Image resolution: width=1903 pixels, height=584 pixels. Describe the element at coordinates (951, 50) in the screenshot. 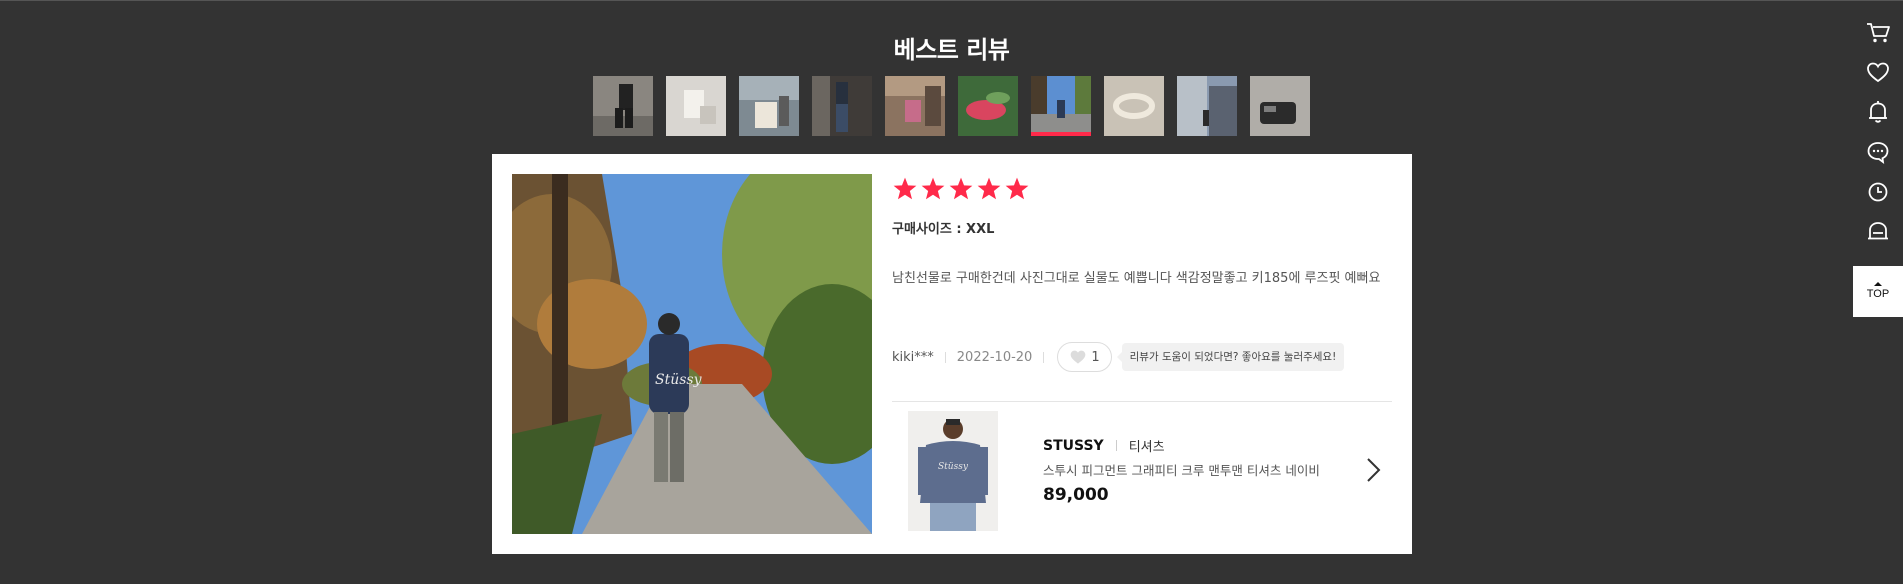

I see `section-title: 베스트 리뷰` at that location.